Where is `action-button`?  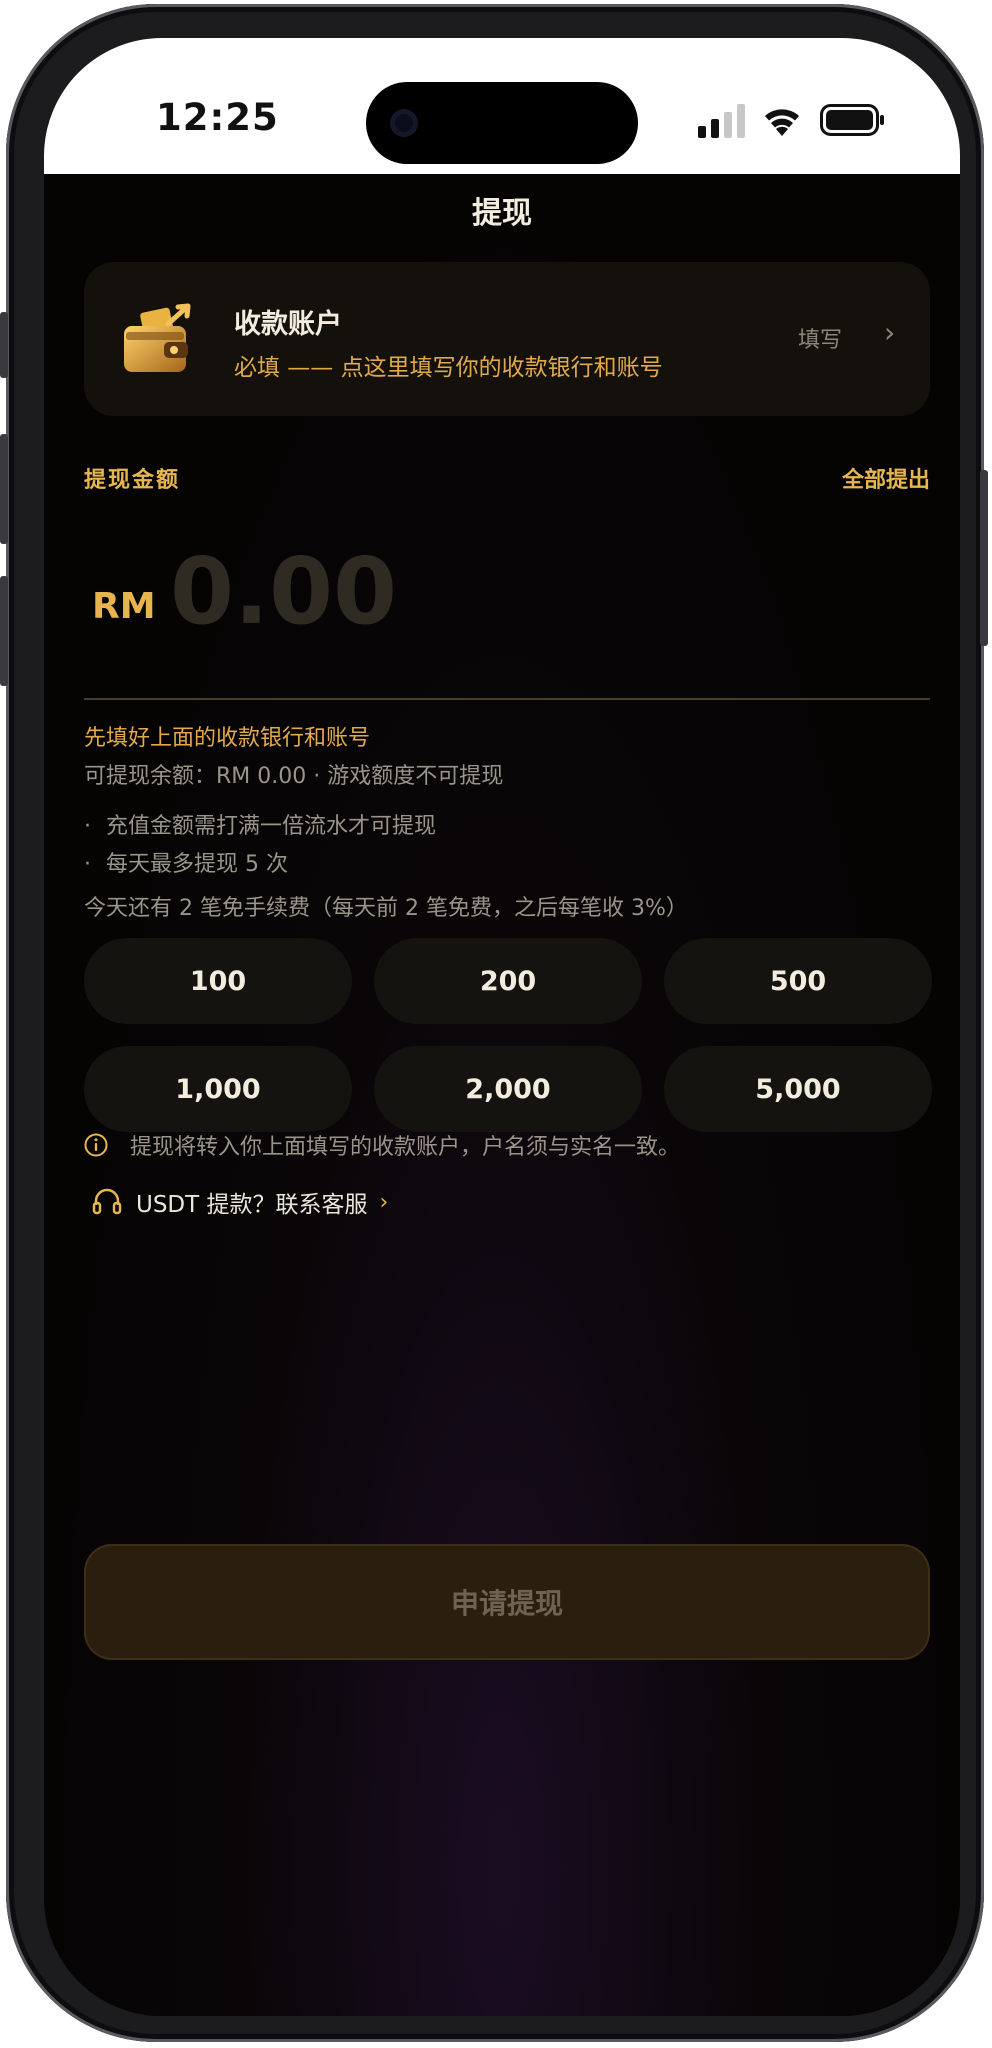
action-button is located at coordinates (4, 345).